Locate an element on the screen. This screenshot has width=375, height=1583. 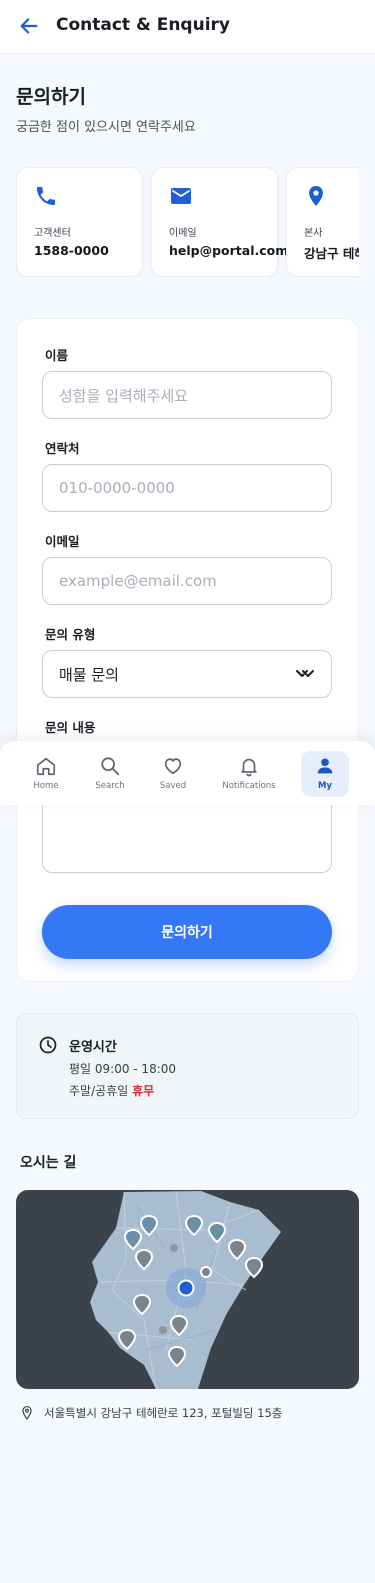
enquiry-type-value: 매물 문의 is located at coordinates (89, 674).